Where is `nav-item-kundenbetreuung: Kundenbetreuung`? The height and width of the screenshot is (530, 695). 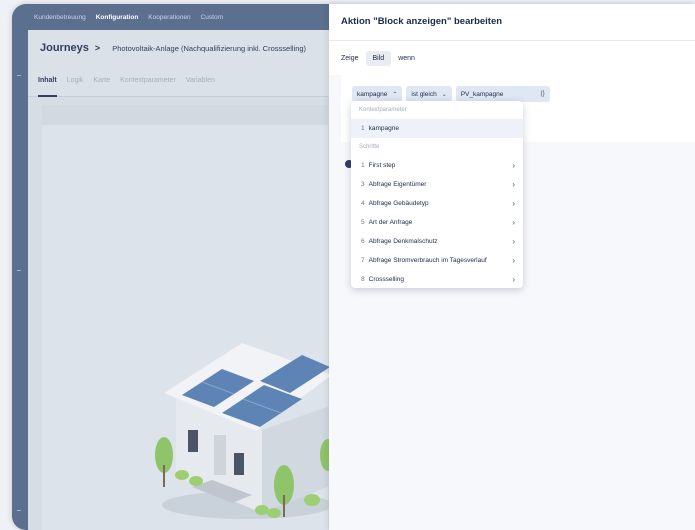 nav-item-kundenbetreuung: Kundenbetreuung is located at coordinates (60, 17).